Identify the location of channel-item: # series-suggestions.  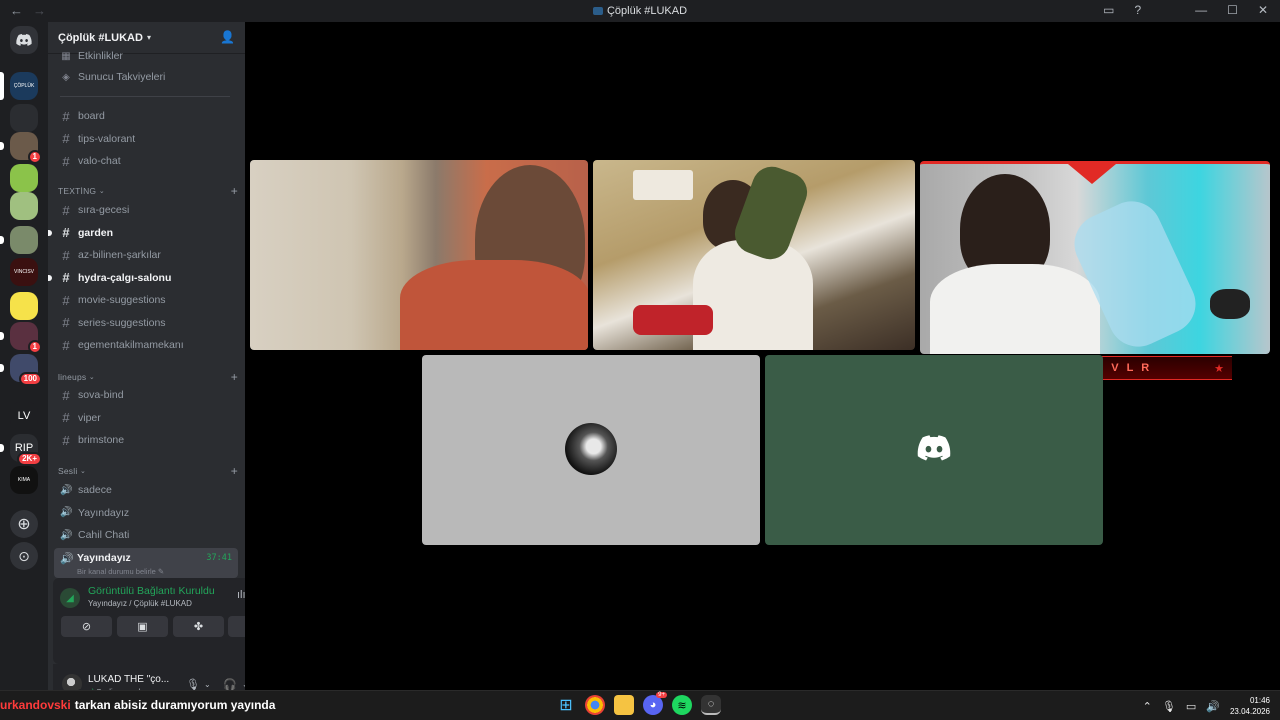
(146, 323).